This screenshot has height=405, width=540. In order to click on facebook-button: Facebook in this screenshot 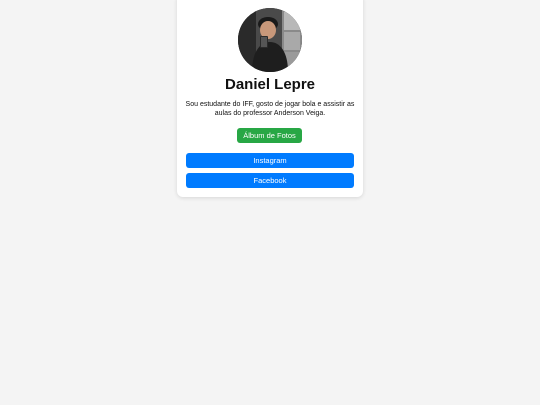, I will do `click(270, 180)`.